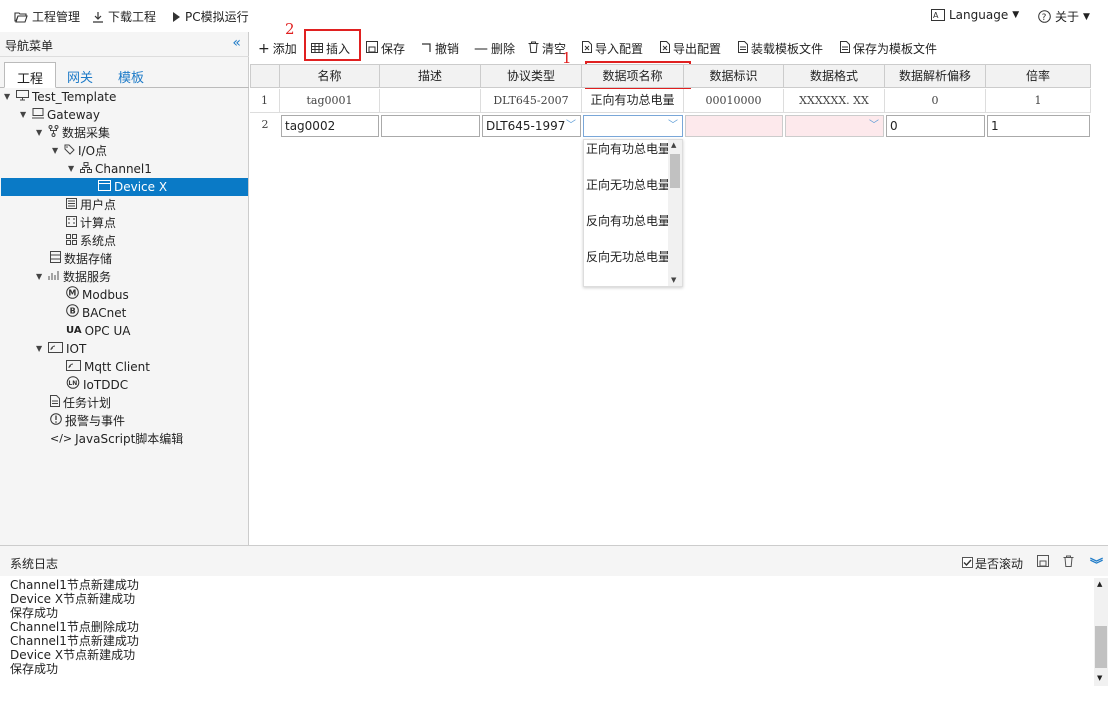 This screenshot has width=1108, height=708. I want to click on document-icon, so click(55, 403).